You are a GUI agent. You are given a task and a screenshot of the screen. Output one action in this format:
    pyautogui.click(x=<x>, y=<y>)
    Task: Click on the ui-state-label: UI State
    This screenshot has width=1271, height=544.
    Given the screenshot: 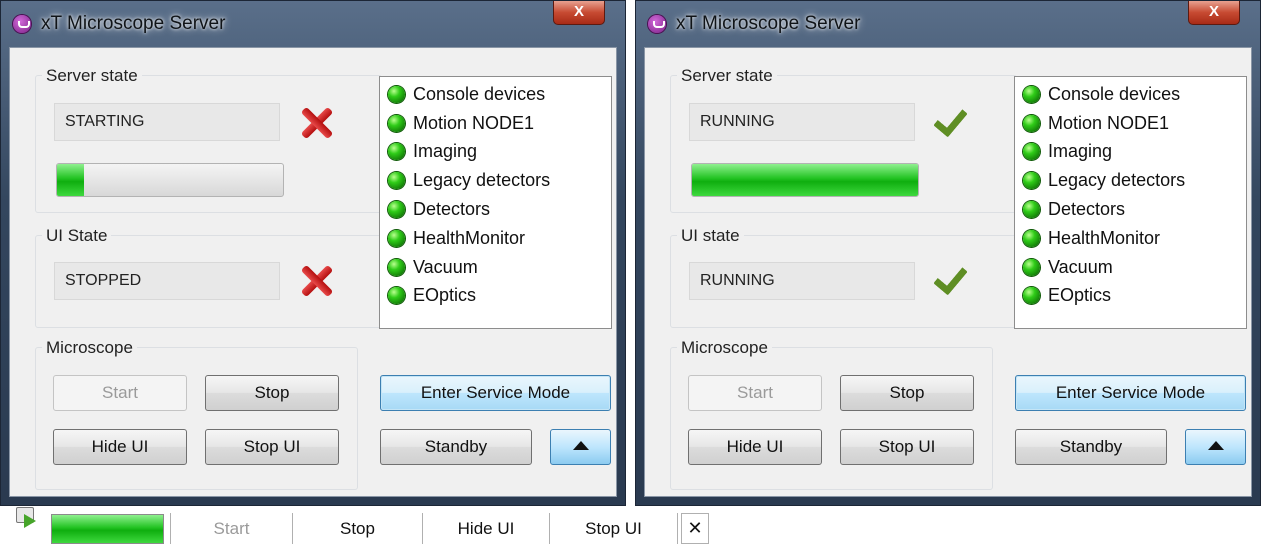 What is the action you would take?
    pyautogui.click(x=77, y=236)
    